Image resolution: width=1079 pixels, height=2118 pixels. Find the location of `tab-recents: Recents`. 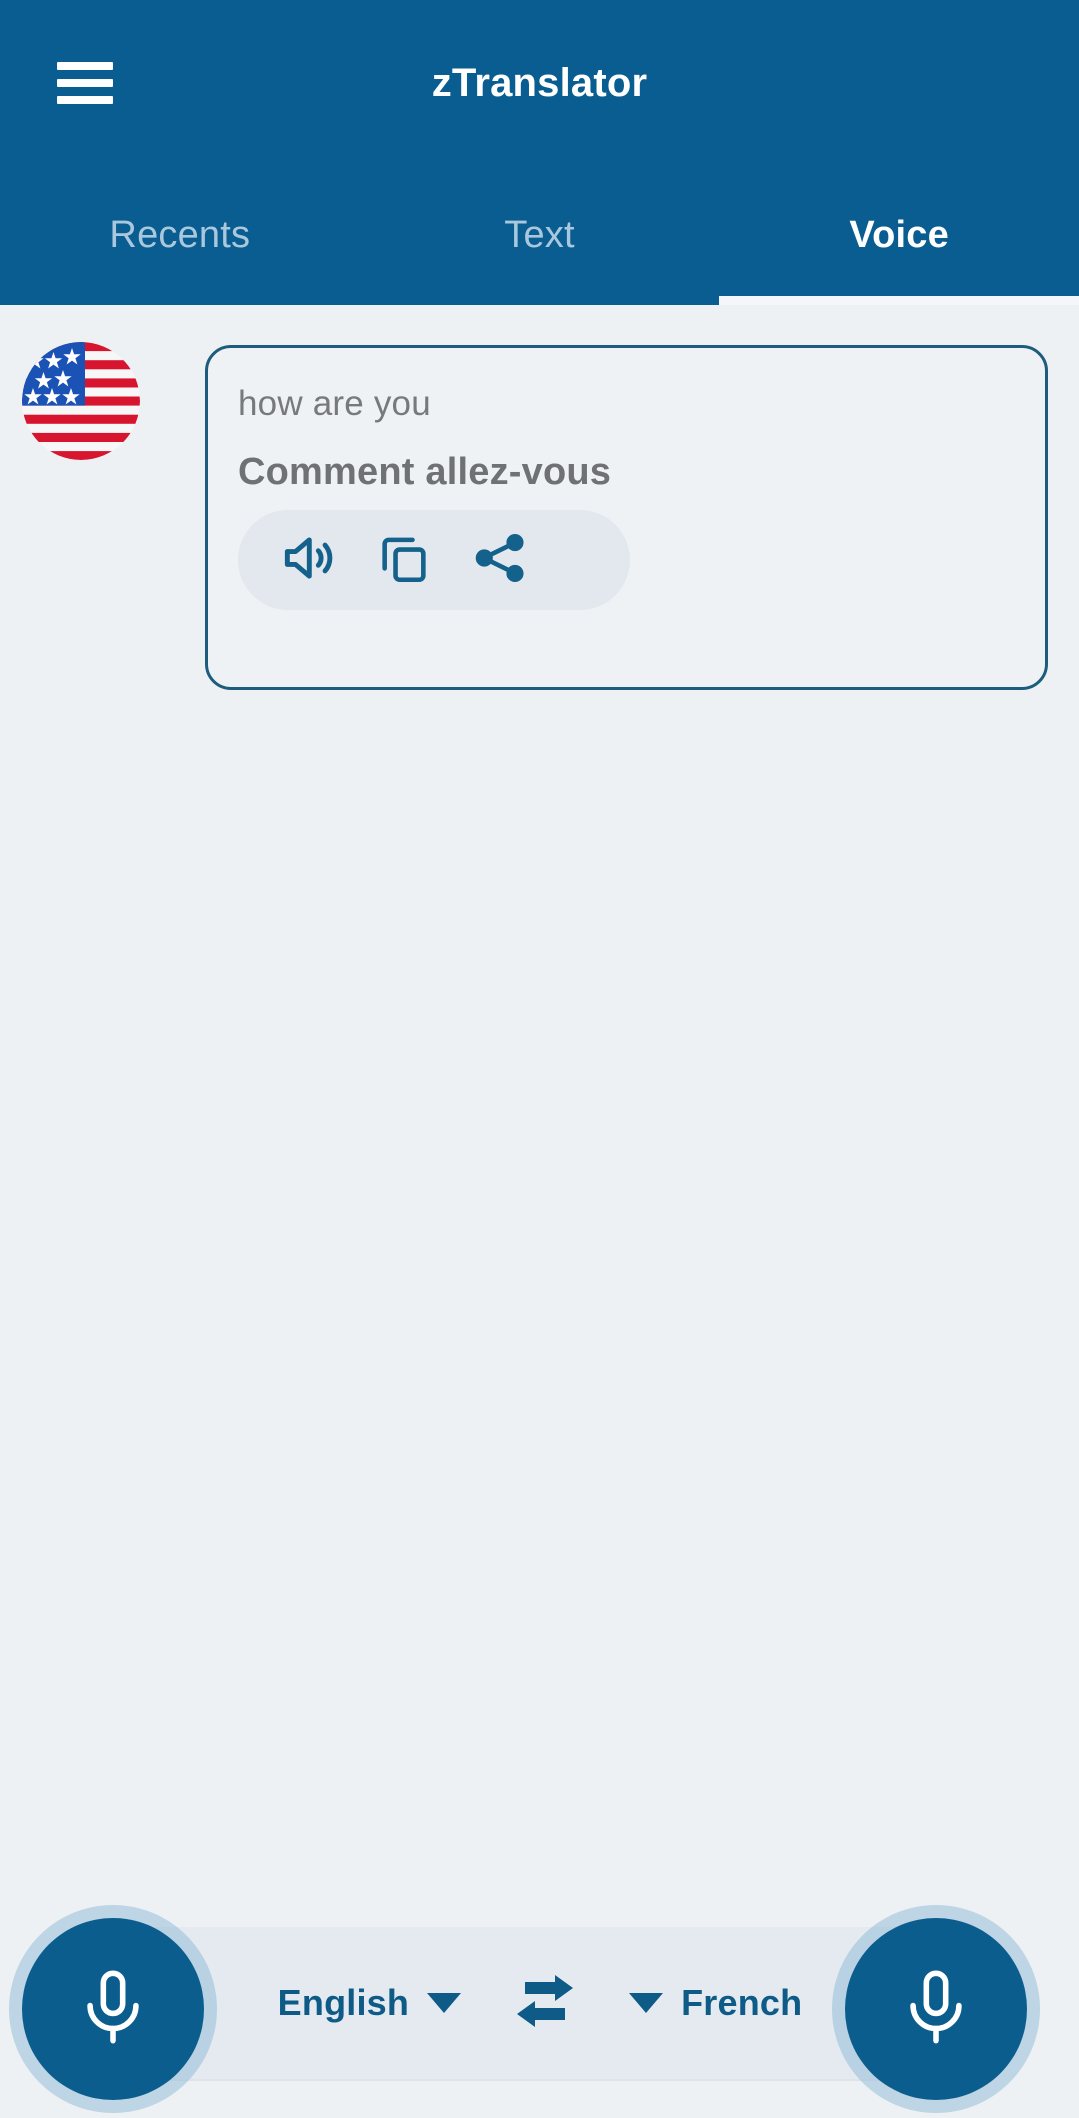

tab-recents: Recents is located at coordinates (180, 241).